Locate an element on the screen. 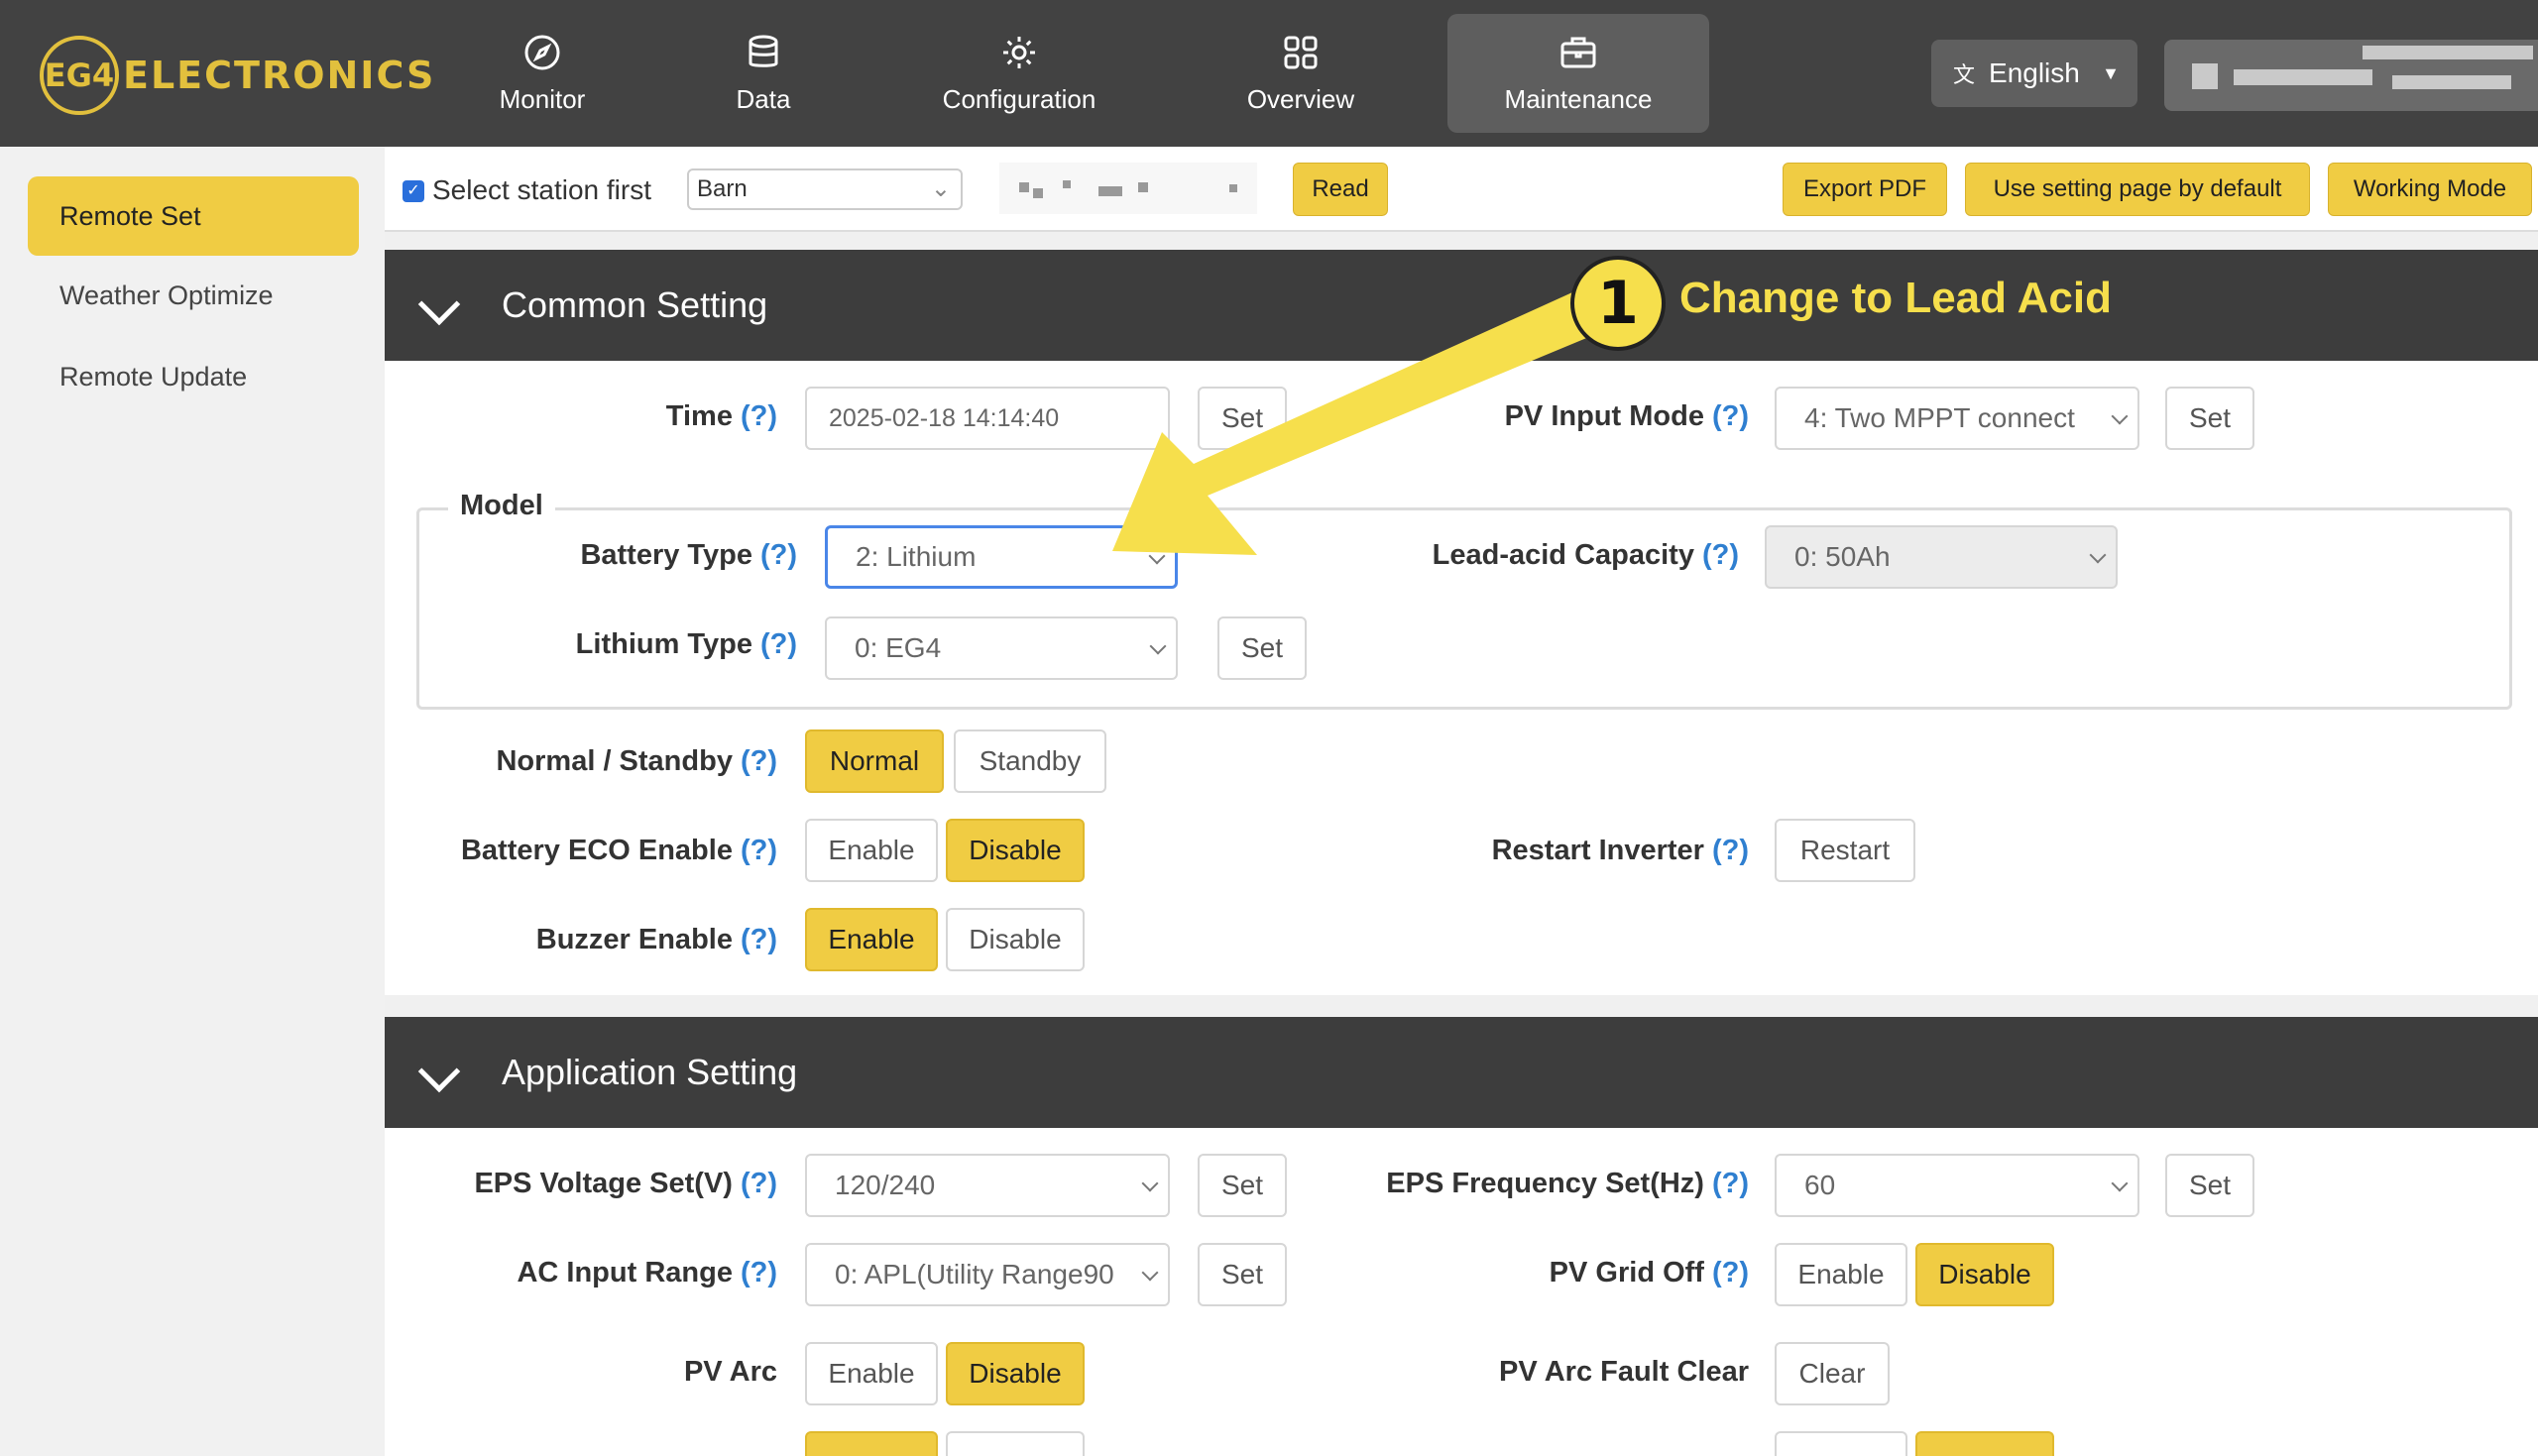 The image size is (2538, 1456). annotation-step-number: 1 is located at coordinates (1618, 303).